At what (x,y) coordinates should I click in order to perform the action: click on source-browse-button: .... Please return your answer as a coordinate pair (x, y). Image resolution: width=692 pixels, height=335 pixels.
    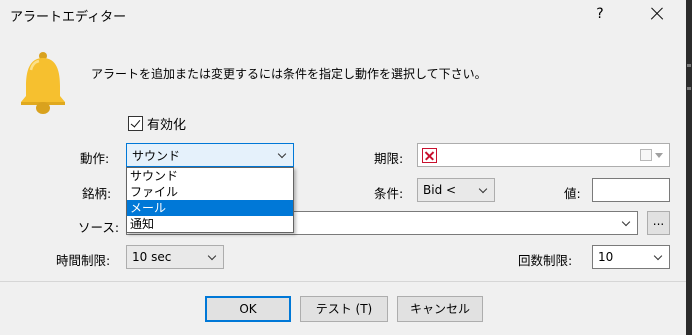
    Looking at the image, I should click on (658, 223).